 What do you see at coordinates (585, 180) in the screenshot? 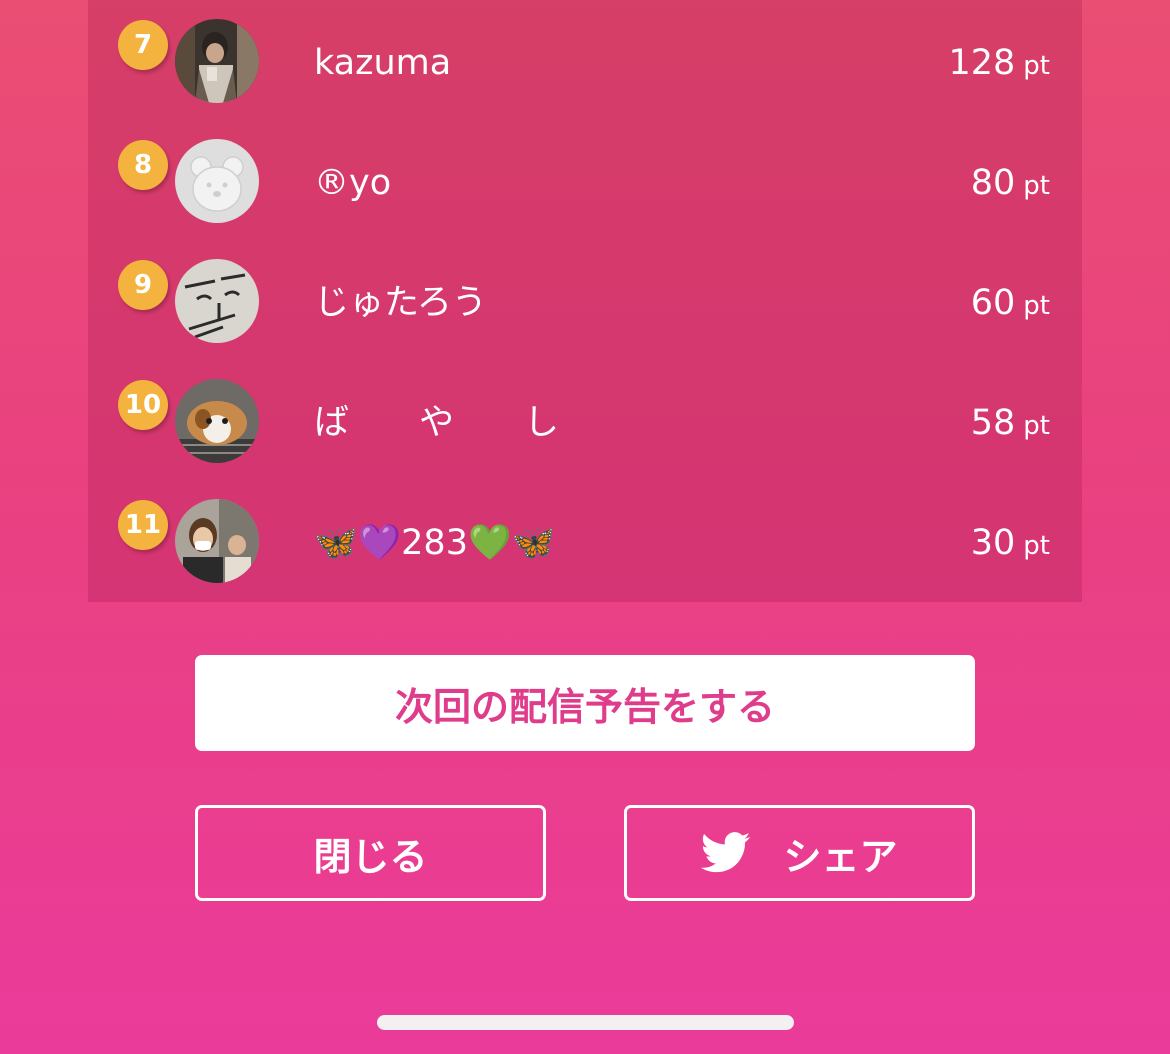
I see `ranking-row: 8 ®yo 80 pt` at bounding box center [585, 180].